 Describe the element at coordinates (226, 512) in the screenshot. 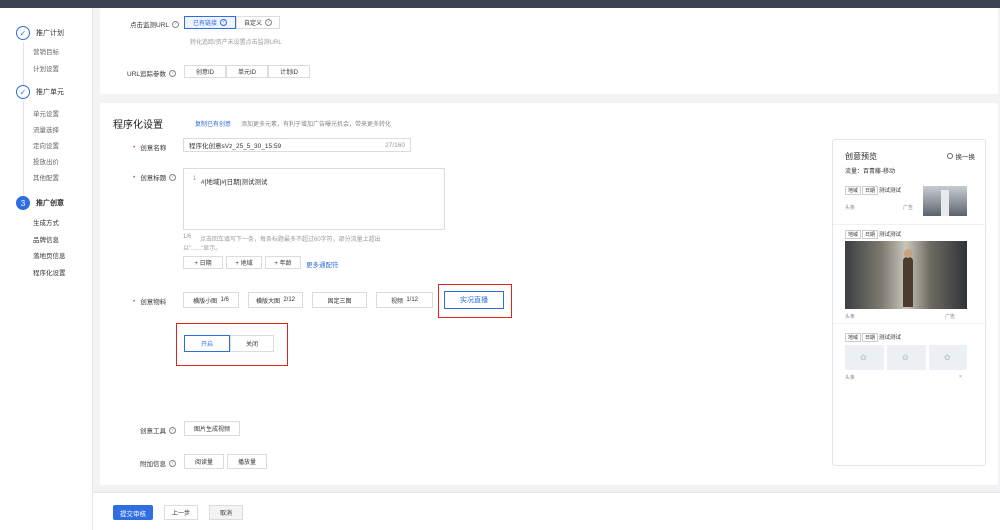

I see `cancel-button: 取消` at that location.